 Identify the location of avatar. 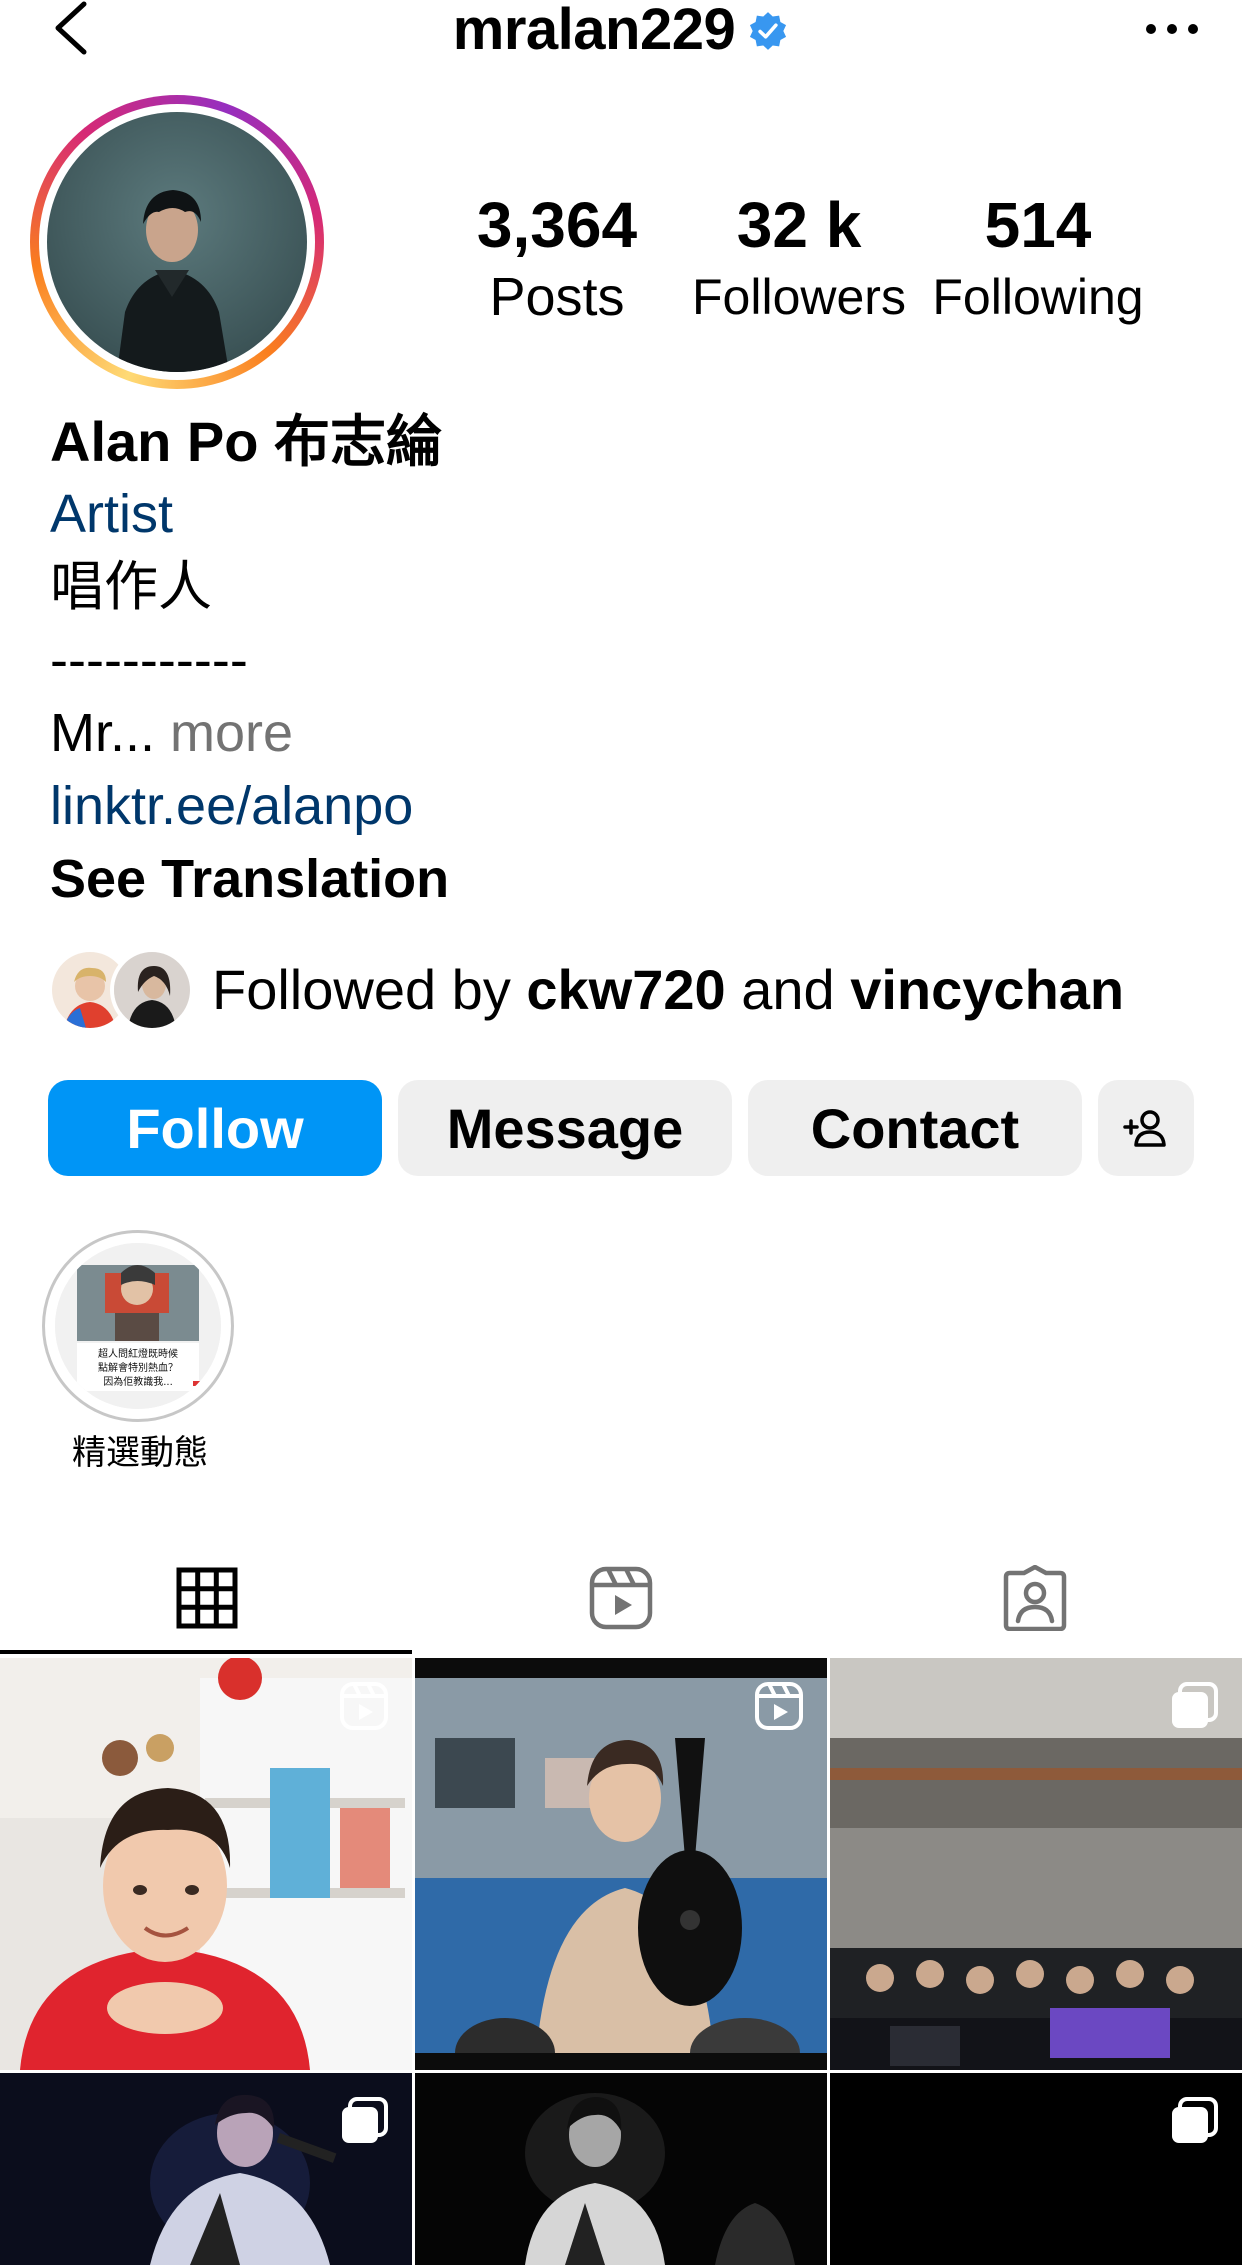
(177, 242).